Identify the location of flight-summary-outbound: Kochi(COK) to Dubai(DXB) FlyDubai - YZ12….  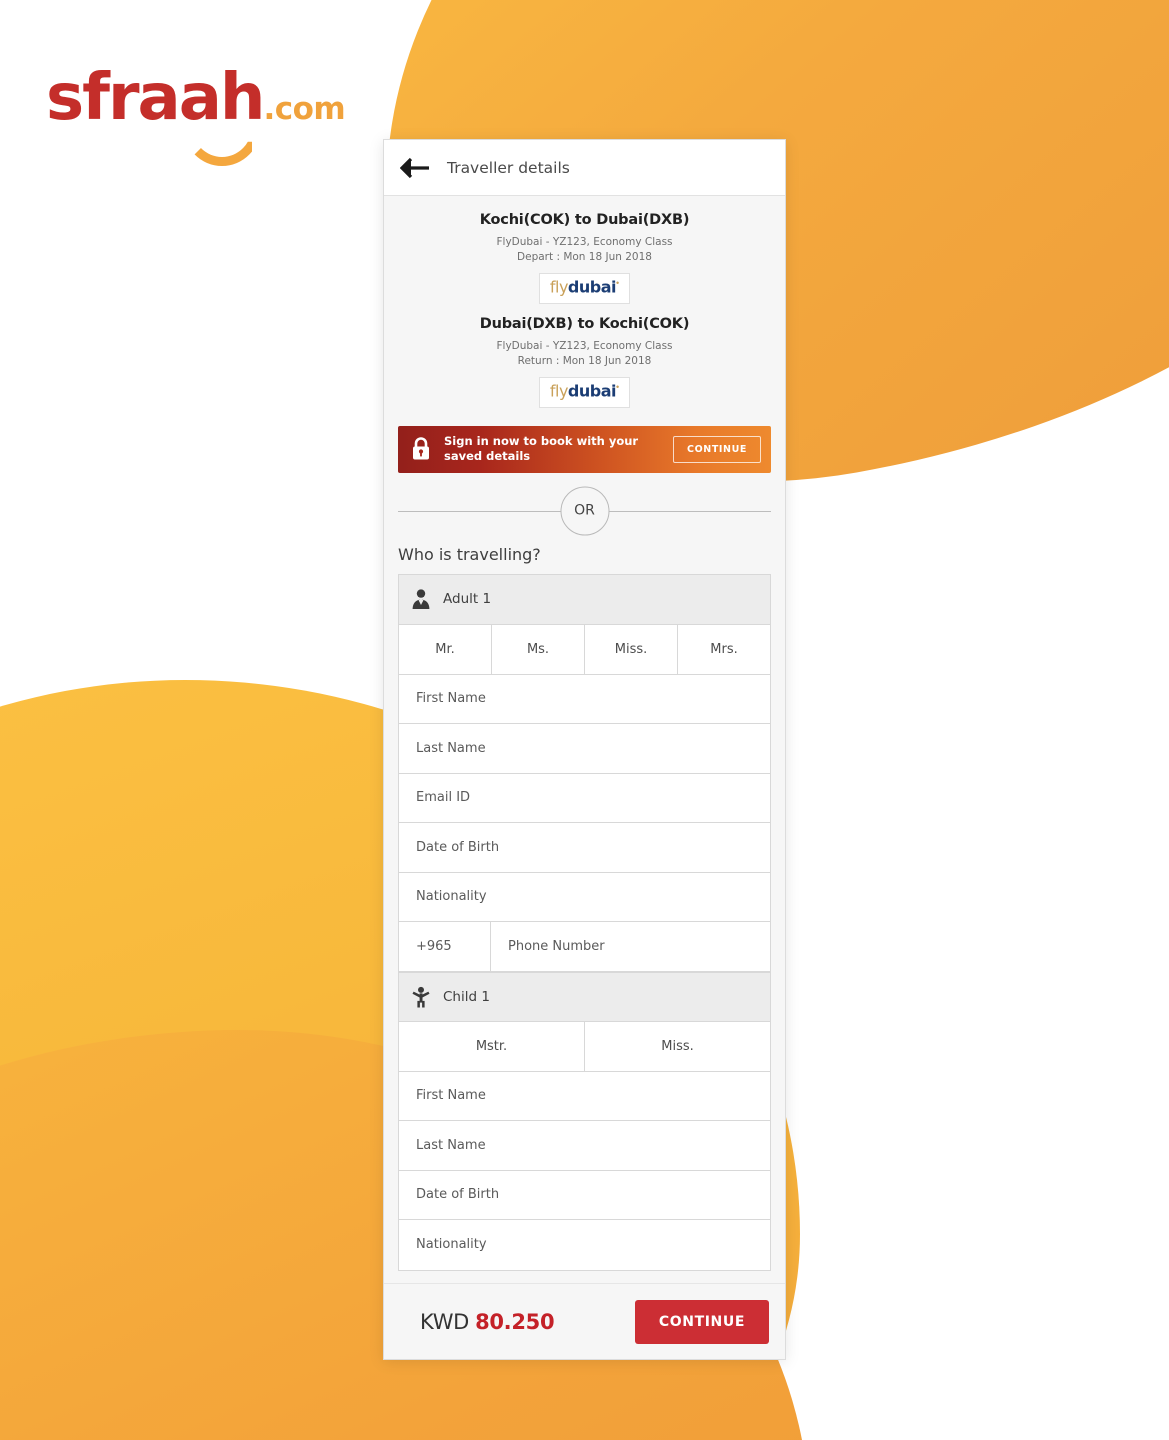
(584, 254).